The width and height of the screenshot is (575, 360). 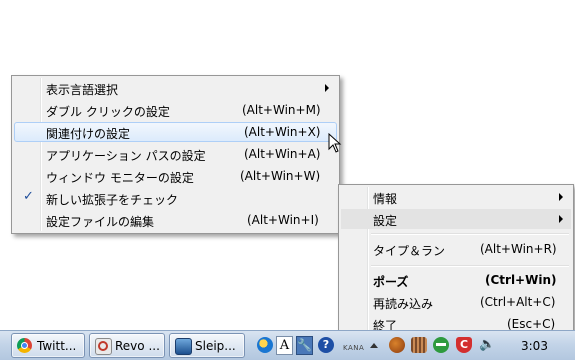 I want to click on menu-item-window-monitor-settings: ウィンドウ モニターの設定 (Alt+Win+W), so click(x=175, y=176).